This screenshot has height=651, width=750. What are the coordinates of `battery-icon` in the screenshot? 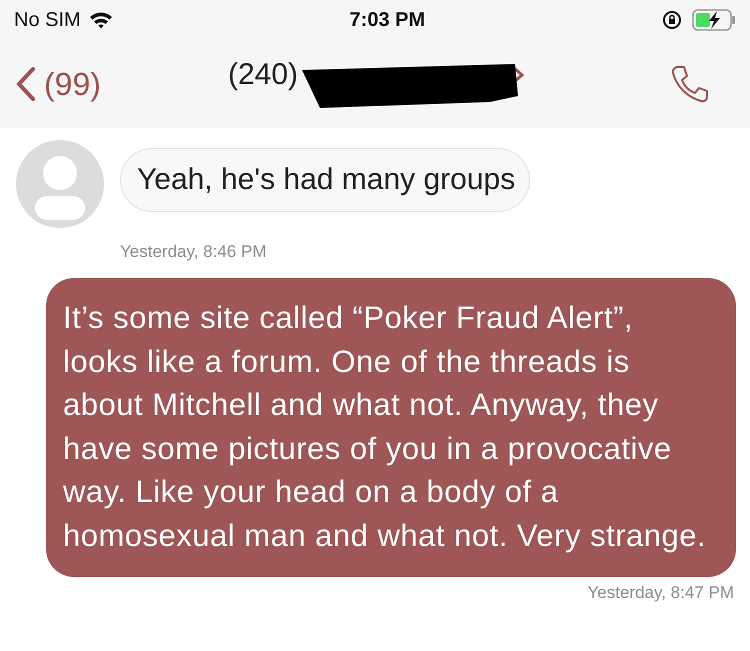 It's located at (714, 20).